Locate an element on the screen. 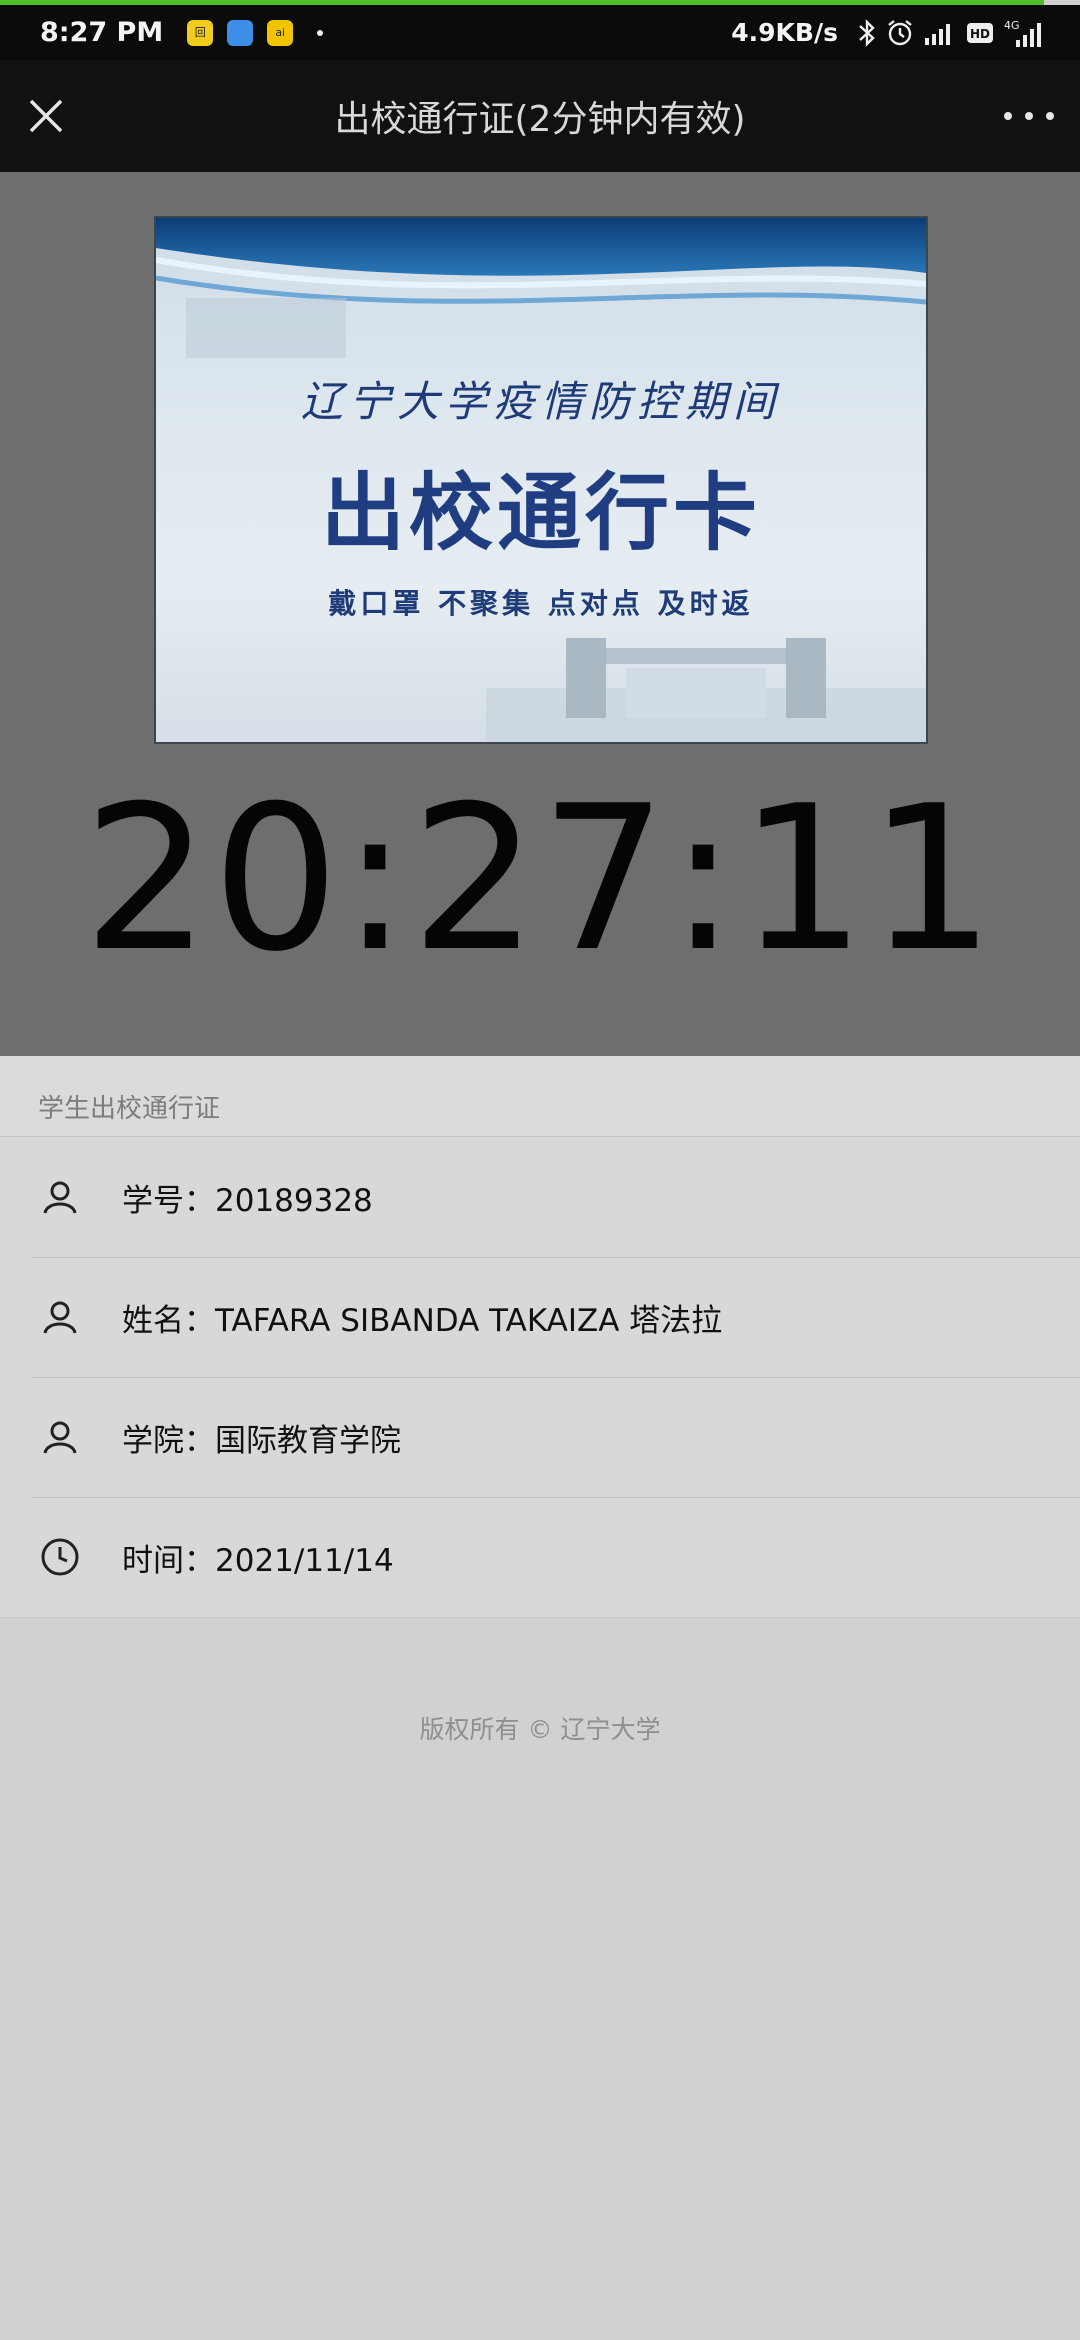 The width and height of the screenshot is (1080, 2340). student-name-text: 姓名：TAFARA SIBANDA TAKAIZA 塔法拉 is located at coordinates (422, 1320).